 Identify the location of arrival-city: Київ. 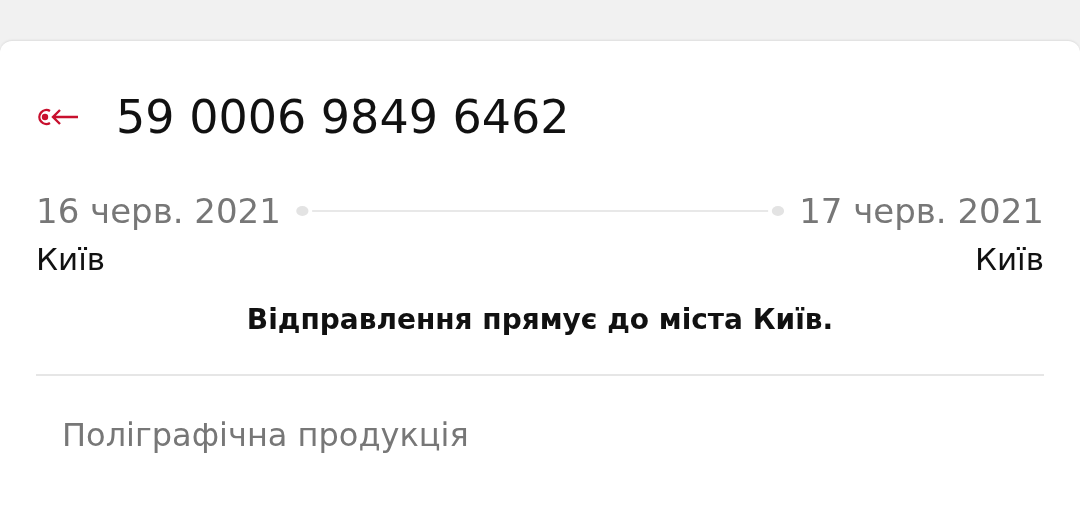
(1009, 259).